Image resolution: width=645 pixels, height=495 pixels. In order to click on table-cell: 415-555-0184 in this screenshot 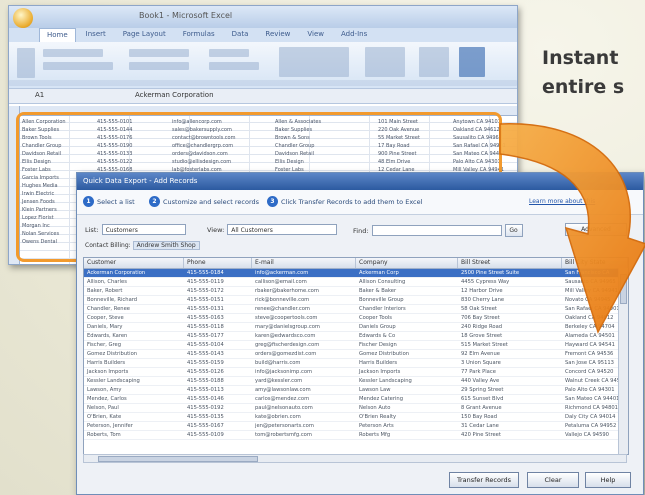, I will do `click(205, 273)`.